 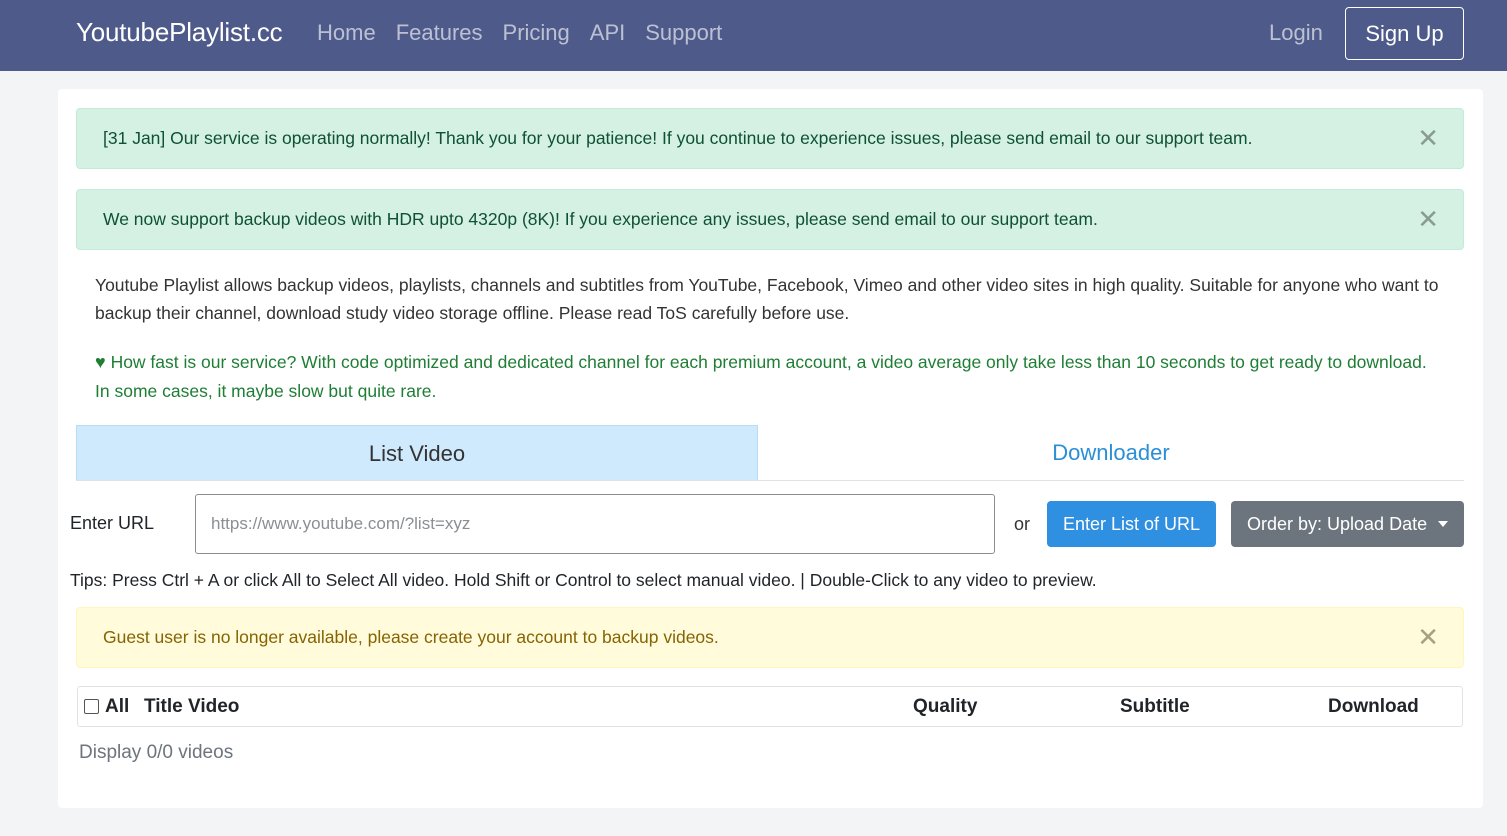 What do you see at coordinates (1373, 706) in the screenshot?
I see `column-download: Download` at bounding box center [1373, 706].